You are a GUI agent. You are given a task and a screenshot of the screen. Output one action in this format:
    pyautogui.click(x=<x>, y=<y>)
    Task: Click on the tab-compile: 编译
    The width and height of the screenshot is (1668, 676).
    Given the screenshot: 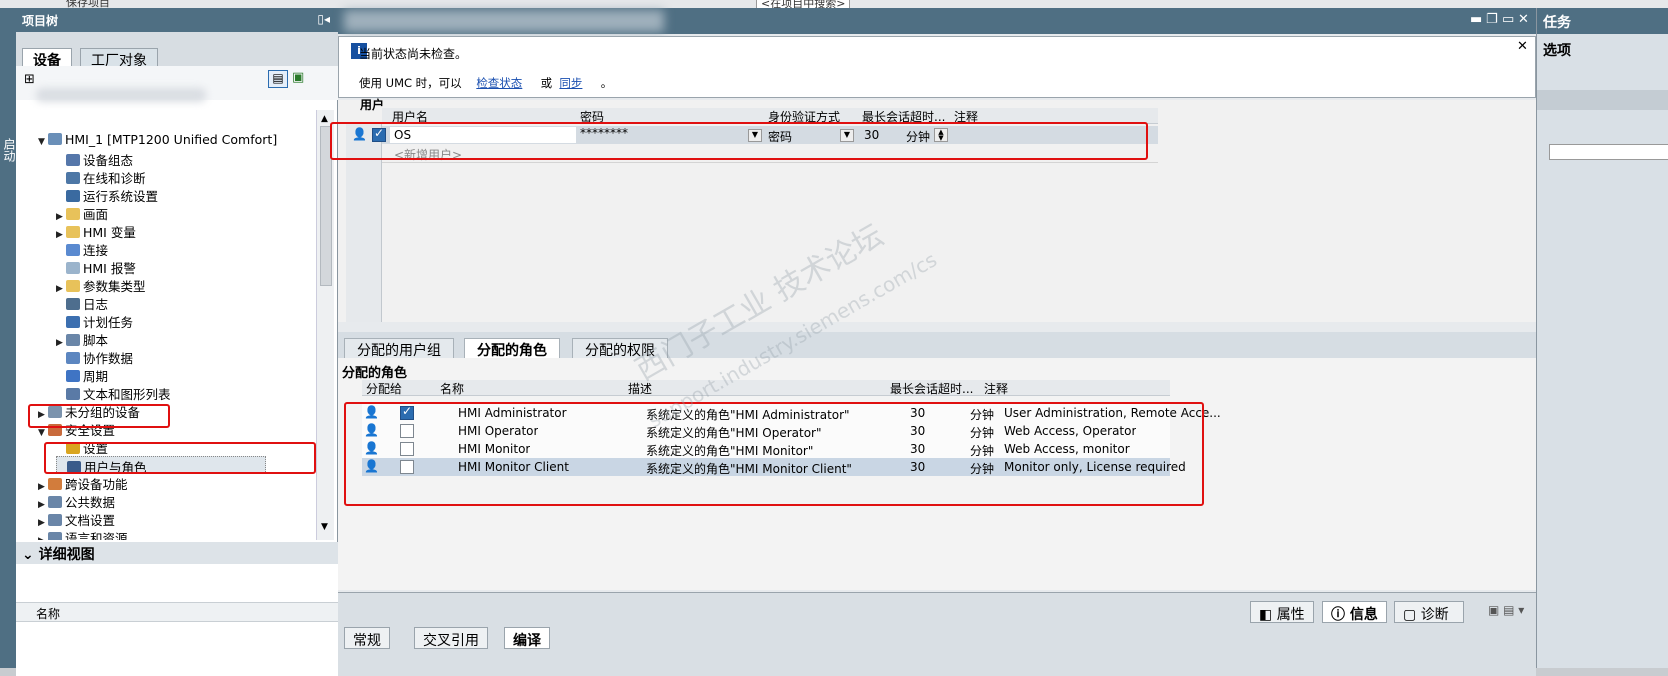 What is the action you would take?
    pyautogui.click(x=527, y=638)
    